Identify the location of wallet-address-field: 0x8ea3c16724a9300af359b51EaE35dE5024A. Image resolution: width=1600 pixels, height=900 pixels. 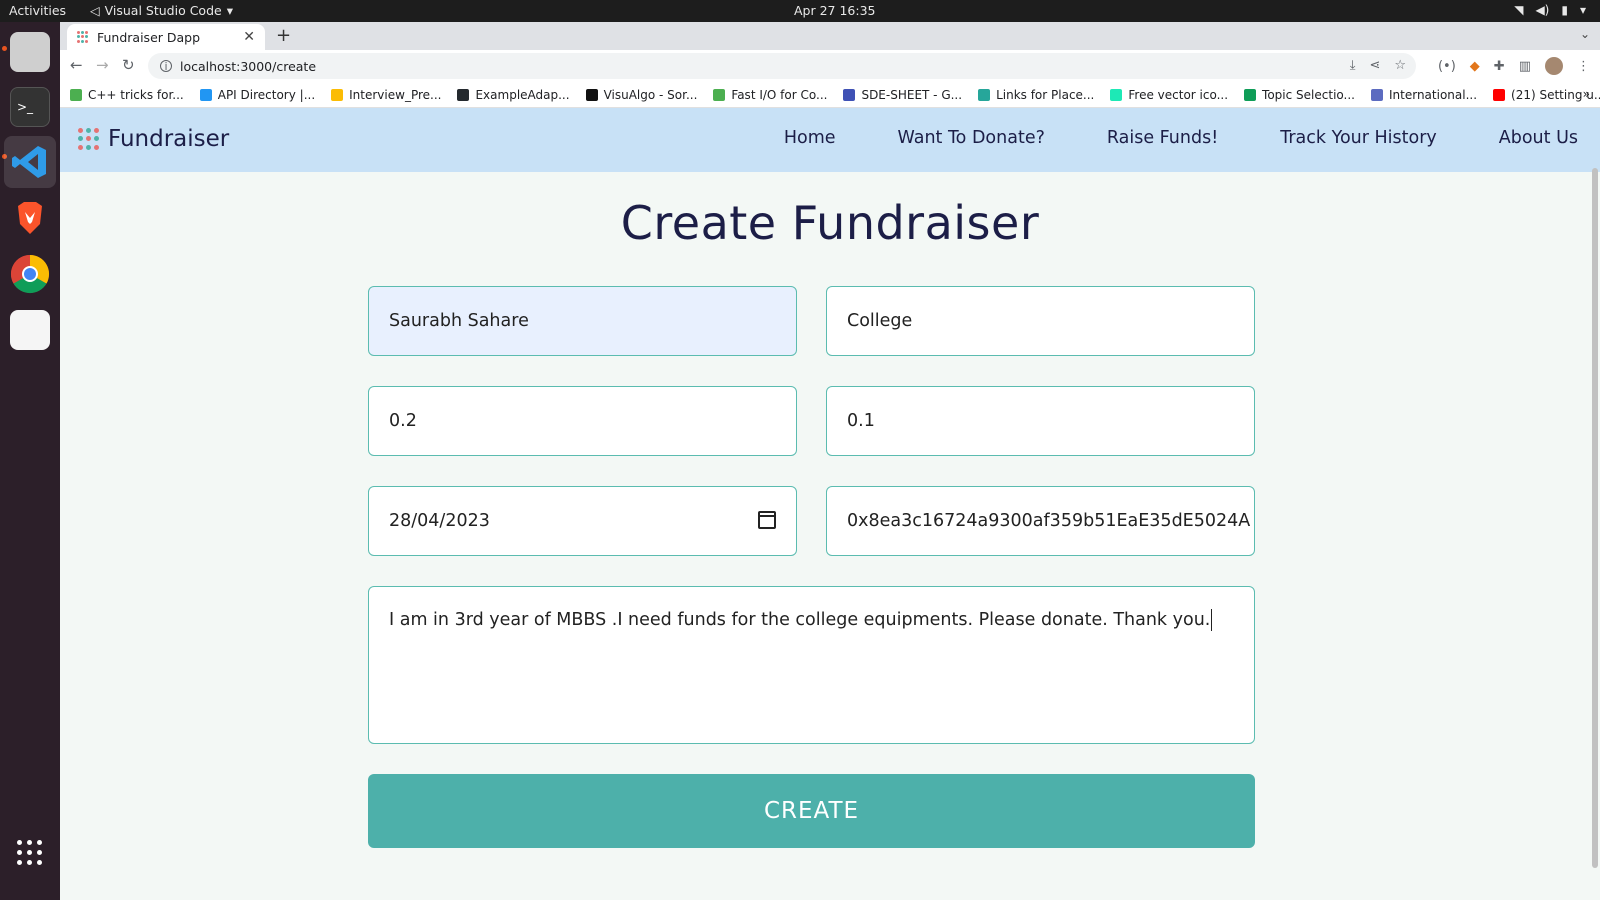
(1040, 521).